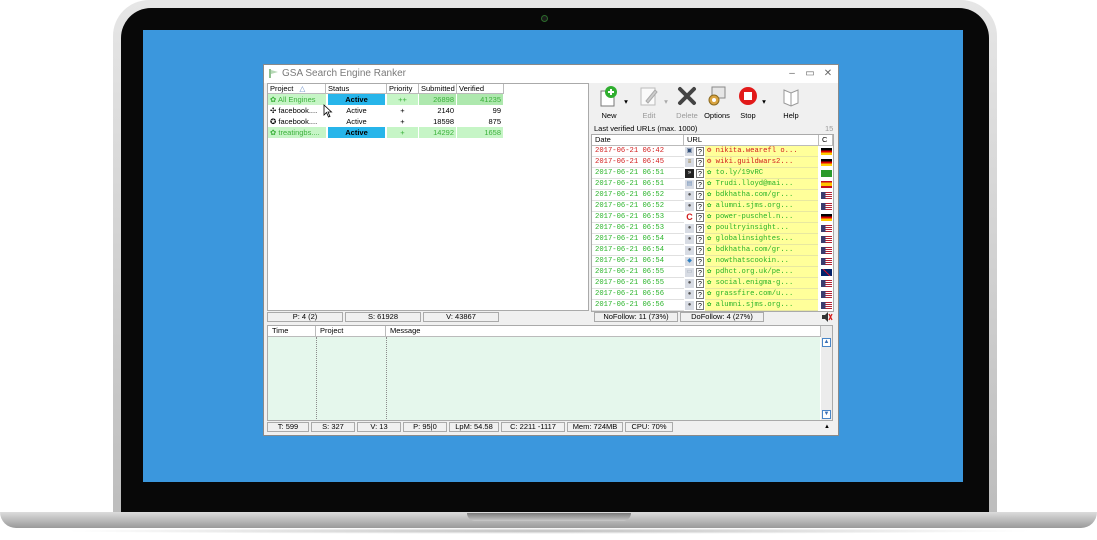 This screenshot has width=1097, height=540. Describe the element at coordinates (649, 102) in the screenshot. I see `edit-button: Edit` at that location.